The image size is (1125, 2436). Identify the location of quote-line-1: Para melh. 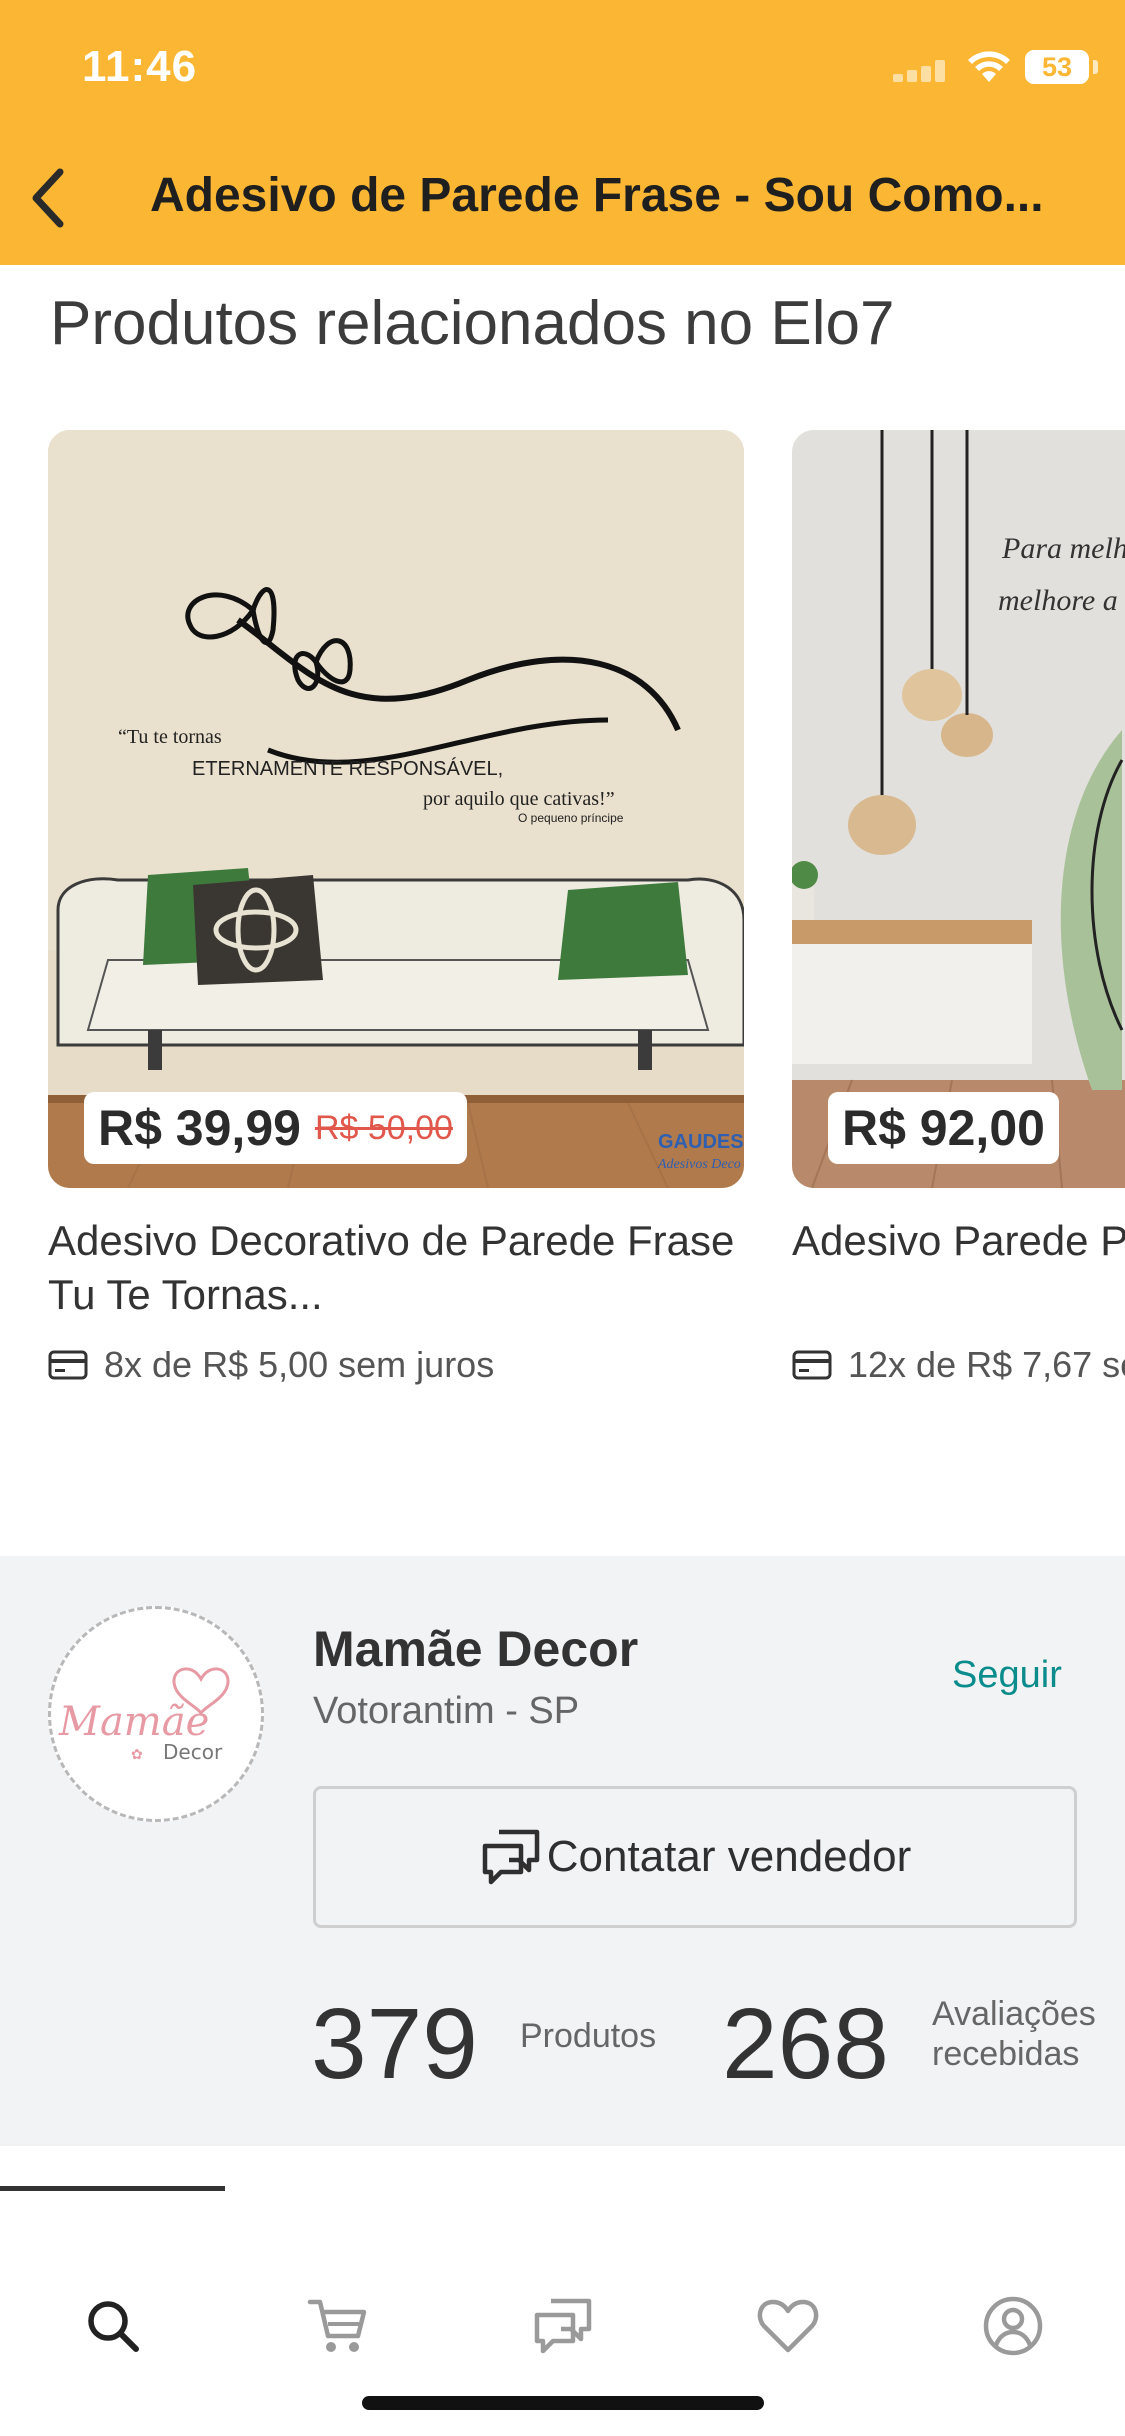
(1063, 548).